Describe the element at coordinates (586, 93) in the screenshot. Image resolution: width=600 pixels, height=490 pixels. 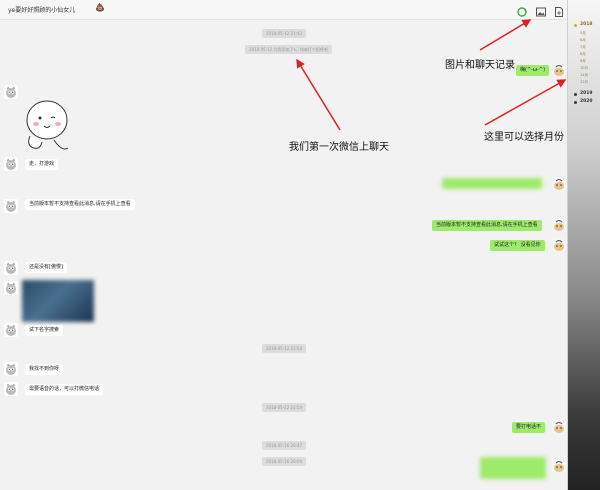
I see `year-2019: 2019` at that location.